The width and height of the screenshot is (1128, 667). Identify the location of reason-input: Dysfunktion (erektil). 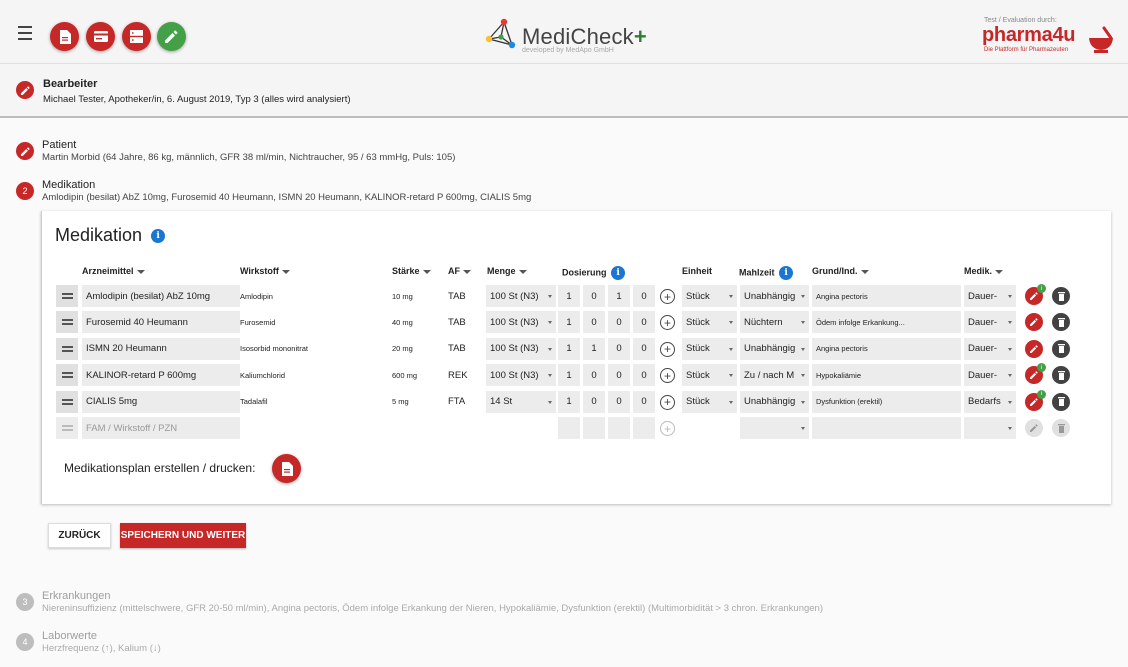
(886, 401).